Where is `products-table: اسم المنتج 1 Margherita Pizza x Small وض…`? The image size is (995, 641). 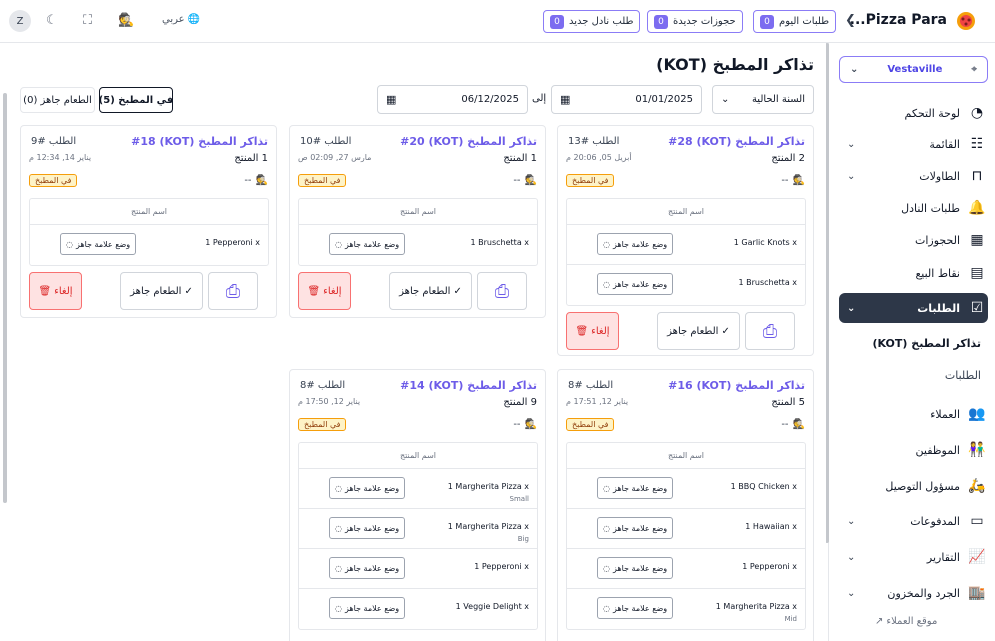
products-table: اسم المنتج 1 Margherita Pizza x Small وض… is located at coordinates (418, 536).